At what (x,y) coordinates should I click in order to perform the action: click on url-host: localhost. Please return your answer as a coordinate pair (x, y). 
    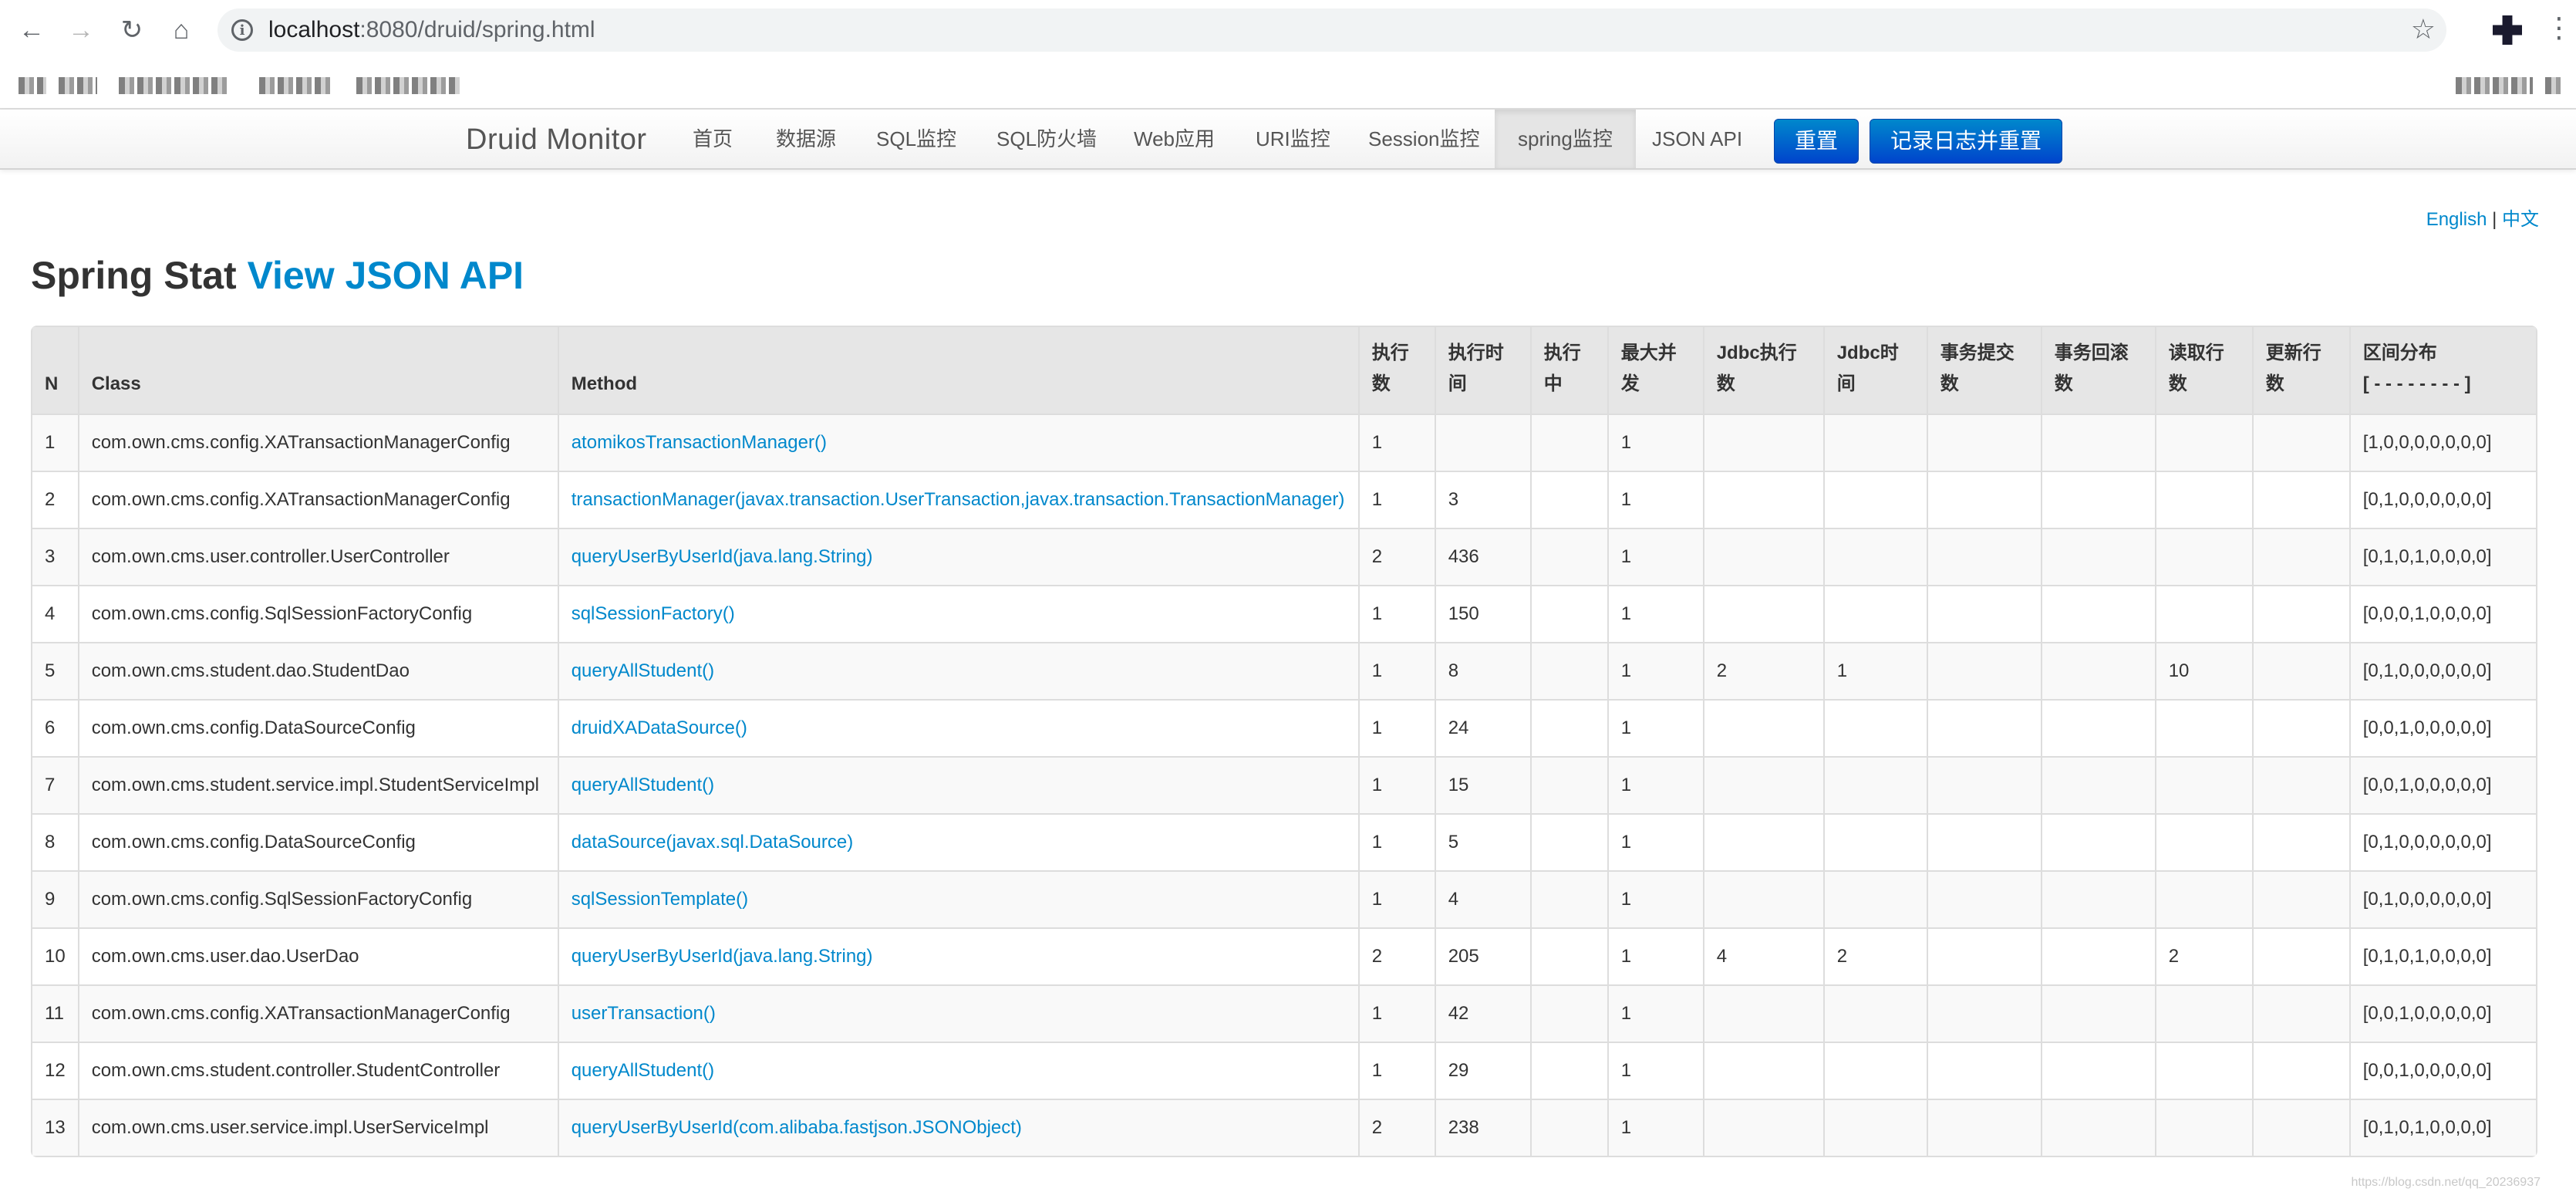
    Looking at the image, I should click on (314, 30).